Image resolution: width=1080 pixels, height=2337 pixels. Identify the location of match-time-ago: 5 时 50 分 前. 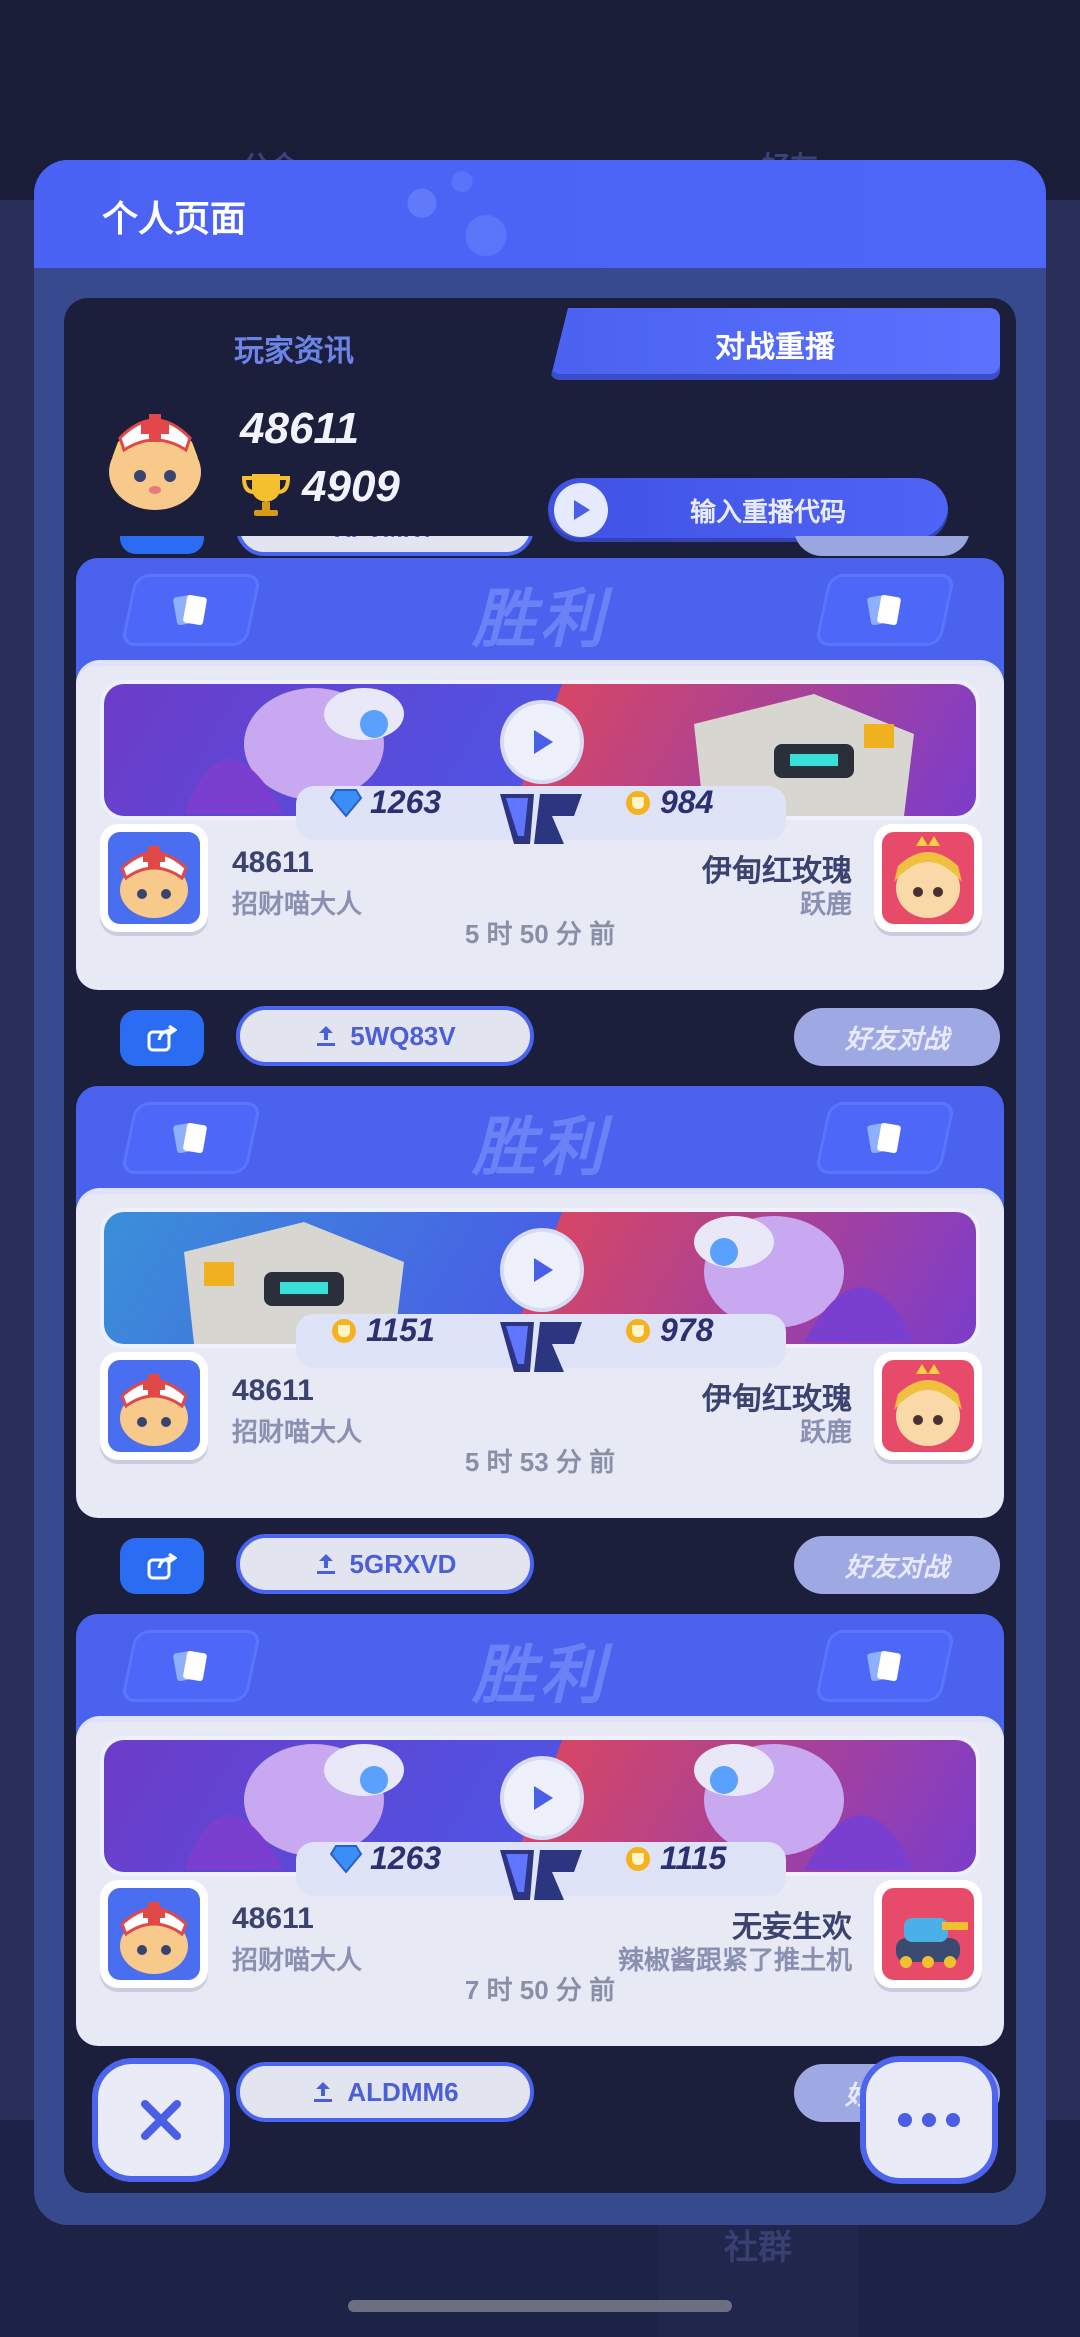
(540, 934).